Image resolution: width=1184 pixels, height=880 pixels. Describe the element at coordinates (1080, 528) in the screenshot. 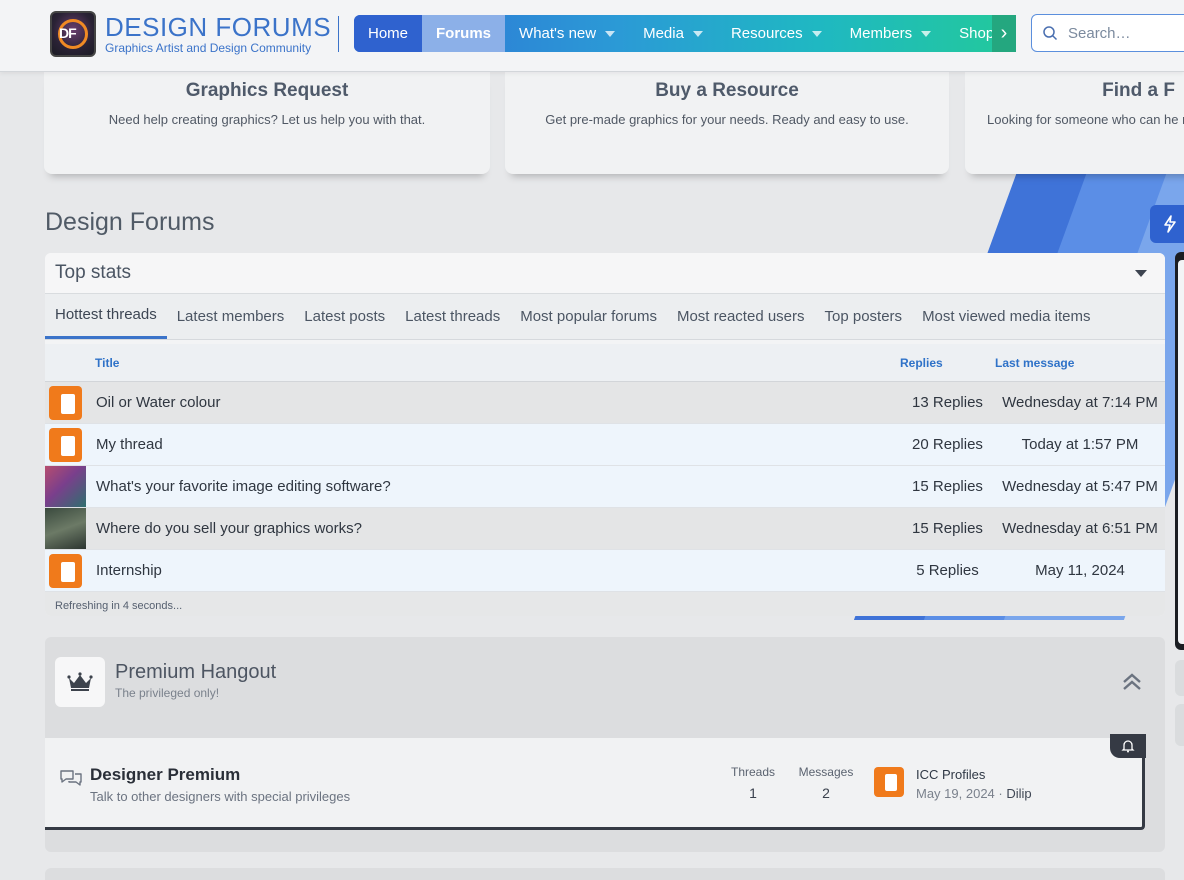

I see `last-message-date: Wednesday at 6:51 PM` at that location.